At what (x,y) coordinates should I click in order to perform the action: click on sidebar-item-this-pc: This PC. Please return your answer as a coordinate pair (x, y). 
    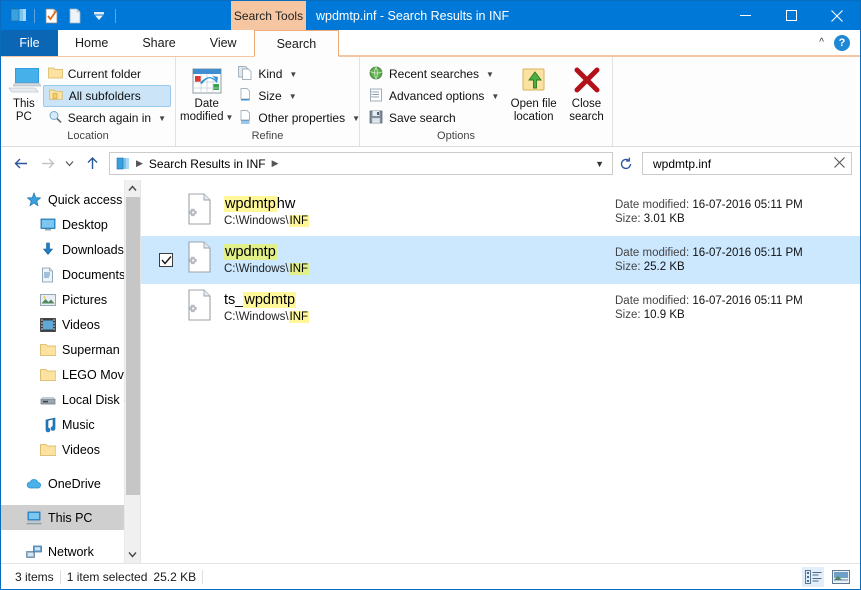
    Looking at the image, I should click on (70, 517).